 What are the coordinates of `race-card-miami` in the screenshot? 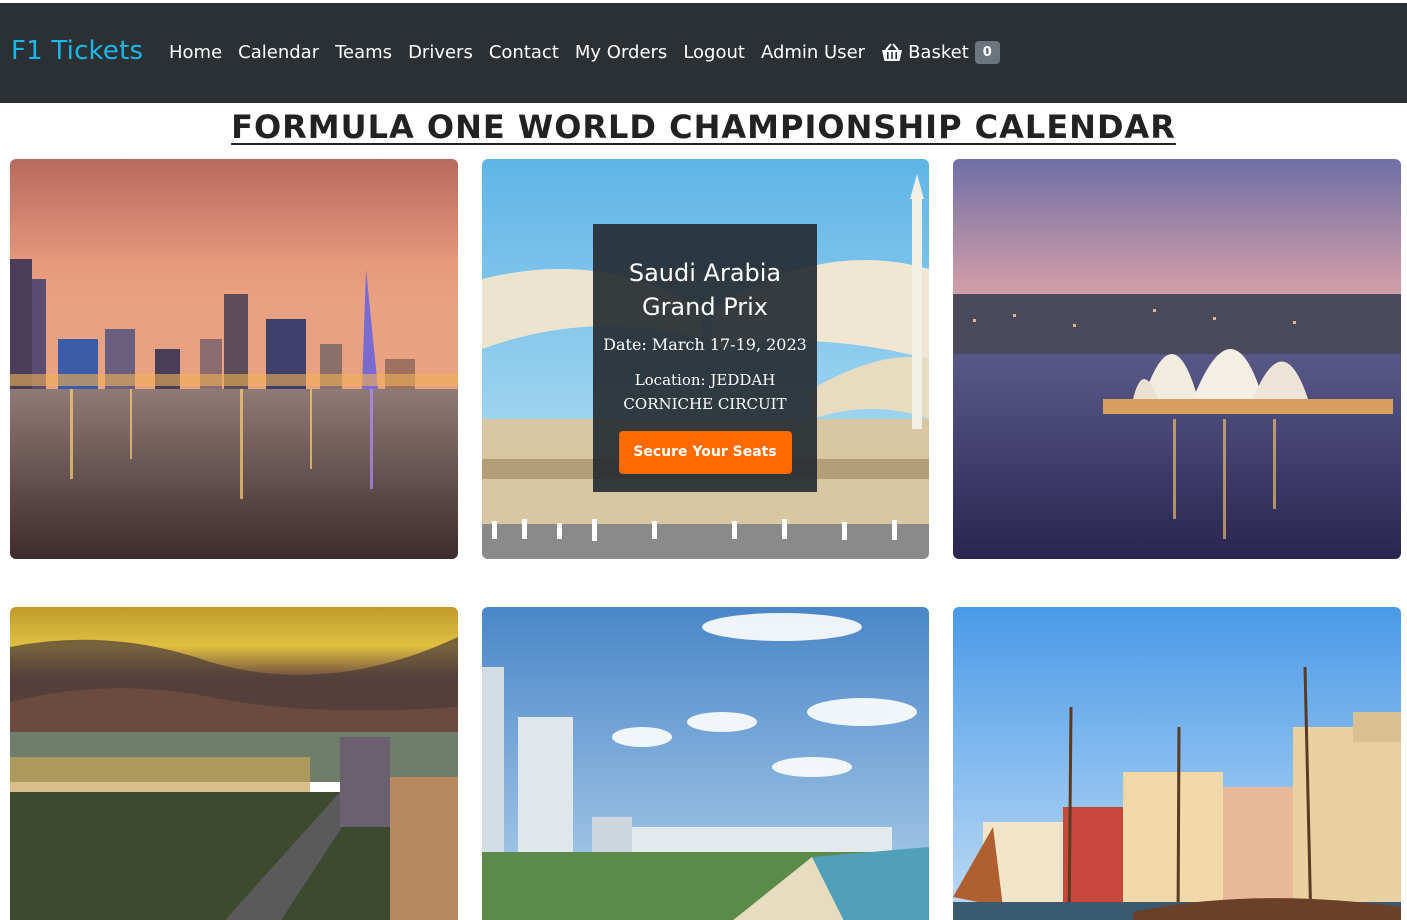 It's located at (705, 763).